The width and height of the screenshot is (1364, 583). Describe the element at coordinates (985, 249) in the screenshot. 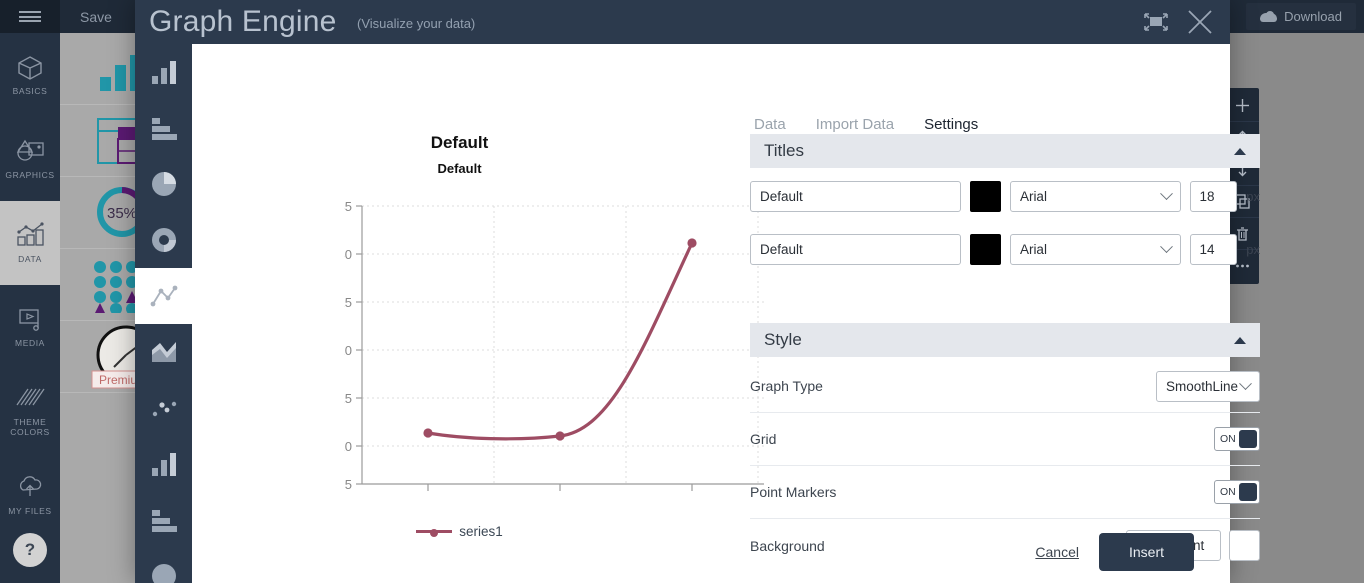

I see `subtitle-color-swatch` at that location.